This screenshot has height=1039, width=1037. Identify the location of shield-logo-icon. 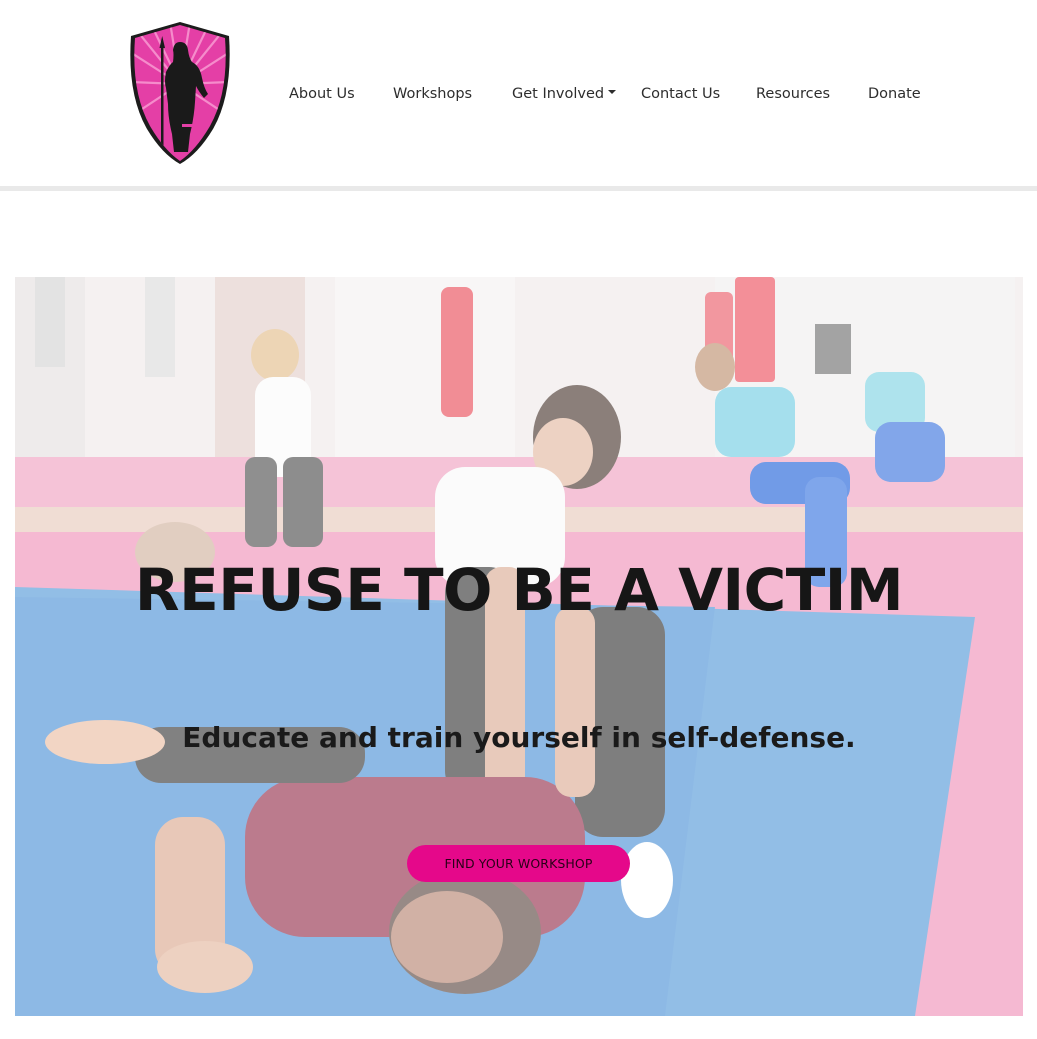
(180, 93).